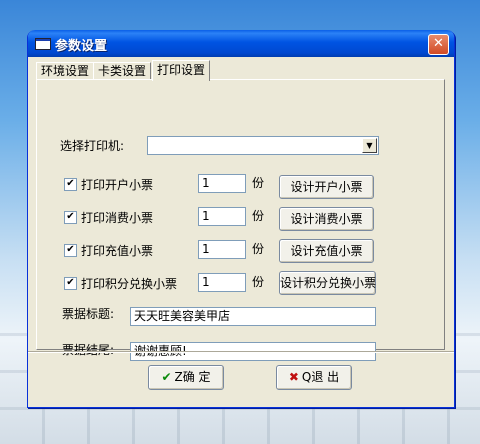  Describe the element at coordinates (117, 218) in the screenshot. I see `consume-receipt-label: 打印消费小票` at that location.